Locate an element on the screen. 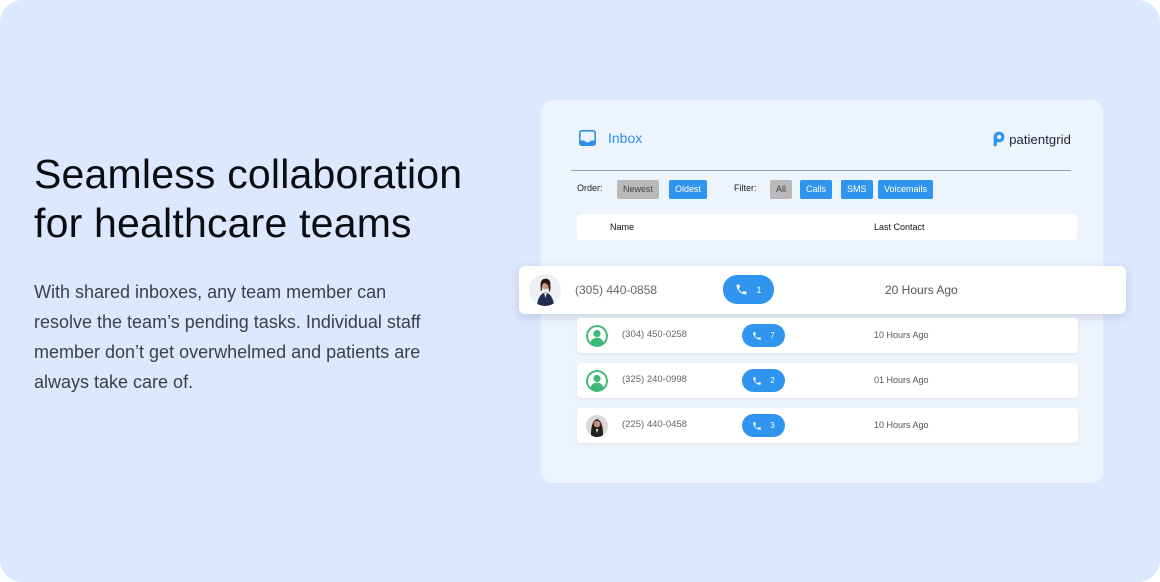 The width and height of the screenshot is (1160, 582). brand-name: patientgrid is located at coordinates (1040, 139).